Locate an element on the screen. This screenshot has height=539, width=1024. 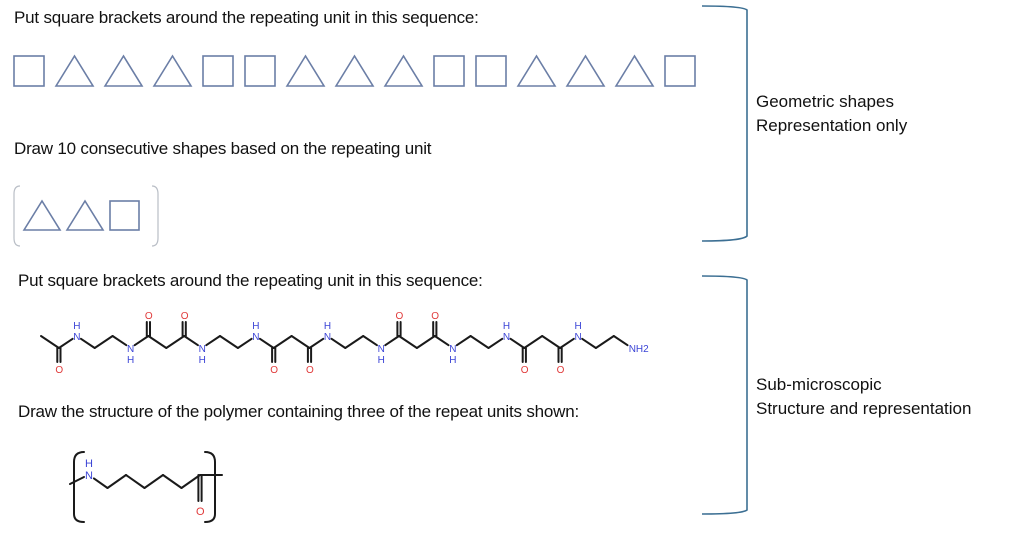
polymer-repeat-unit: O NH is located at coordinates (146, 487).